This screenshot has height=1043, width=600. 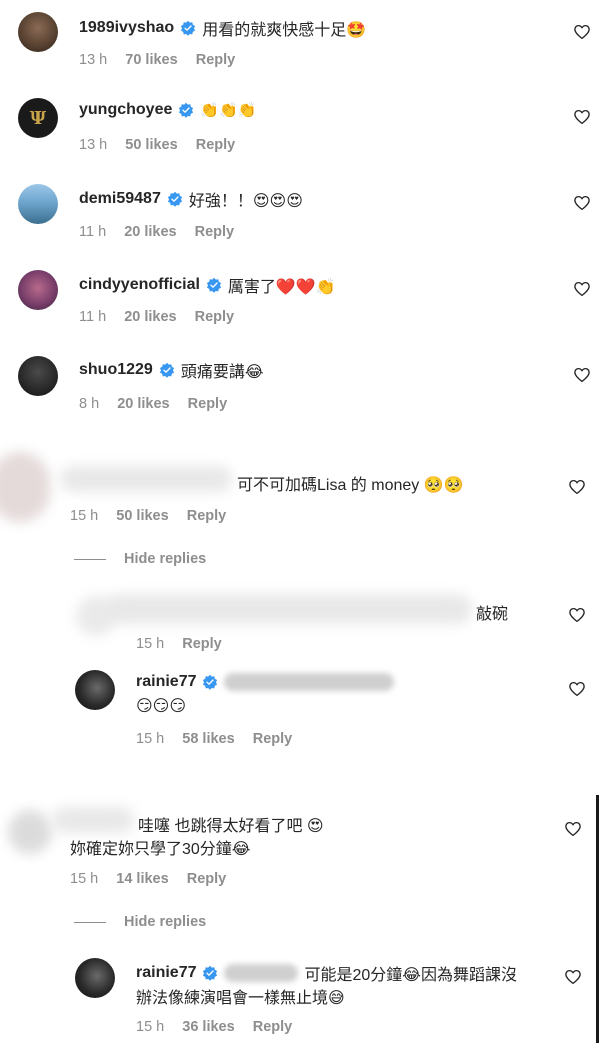 I want to click on screenshot-edge, so click(x=597, y=919).